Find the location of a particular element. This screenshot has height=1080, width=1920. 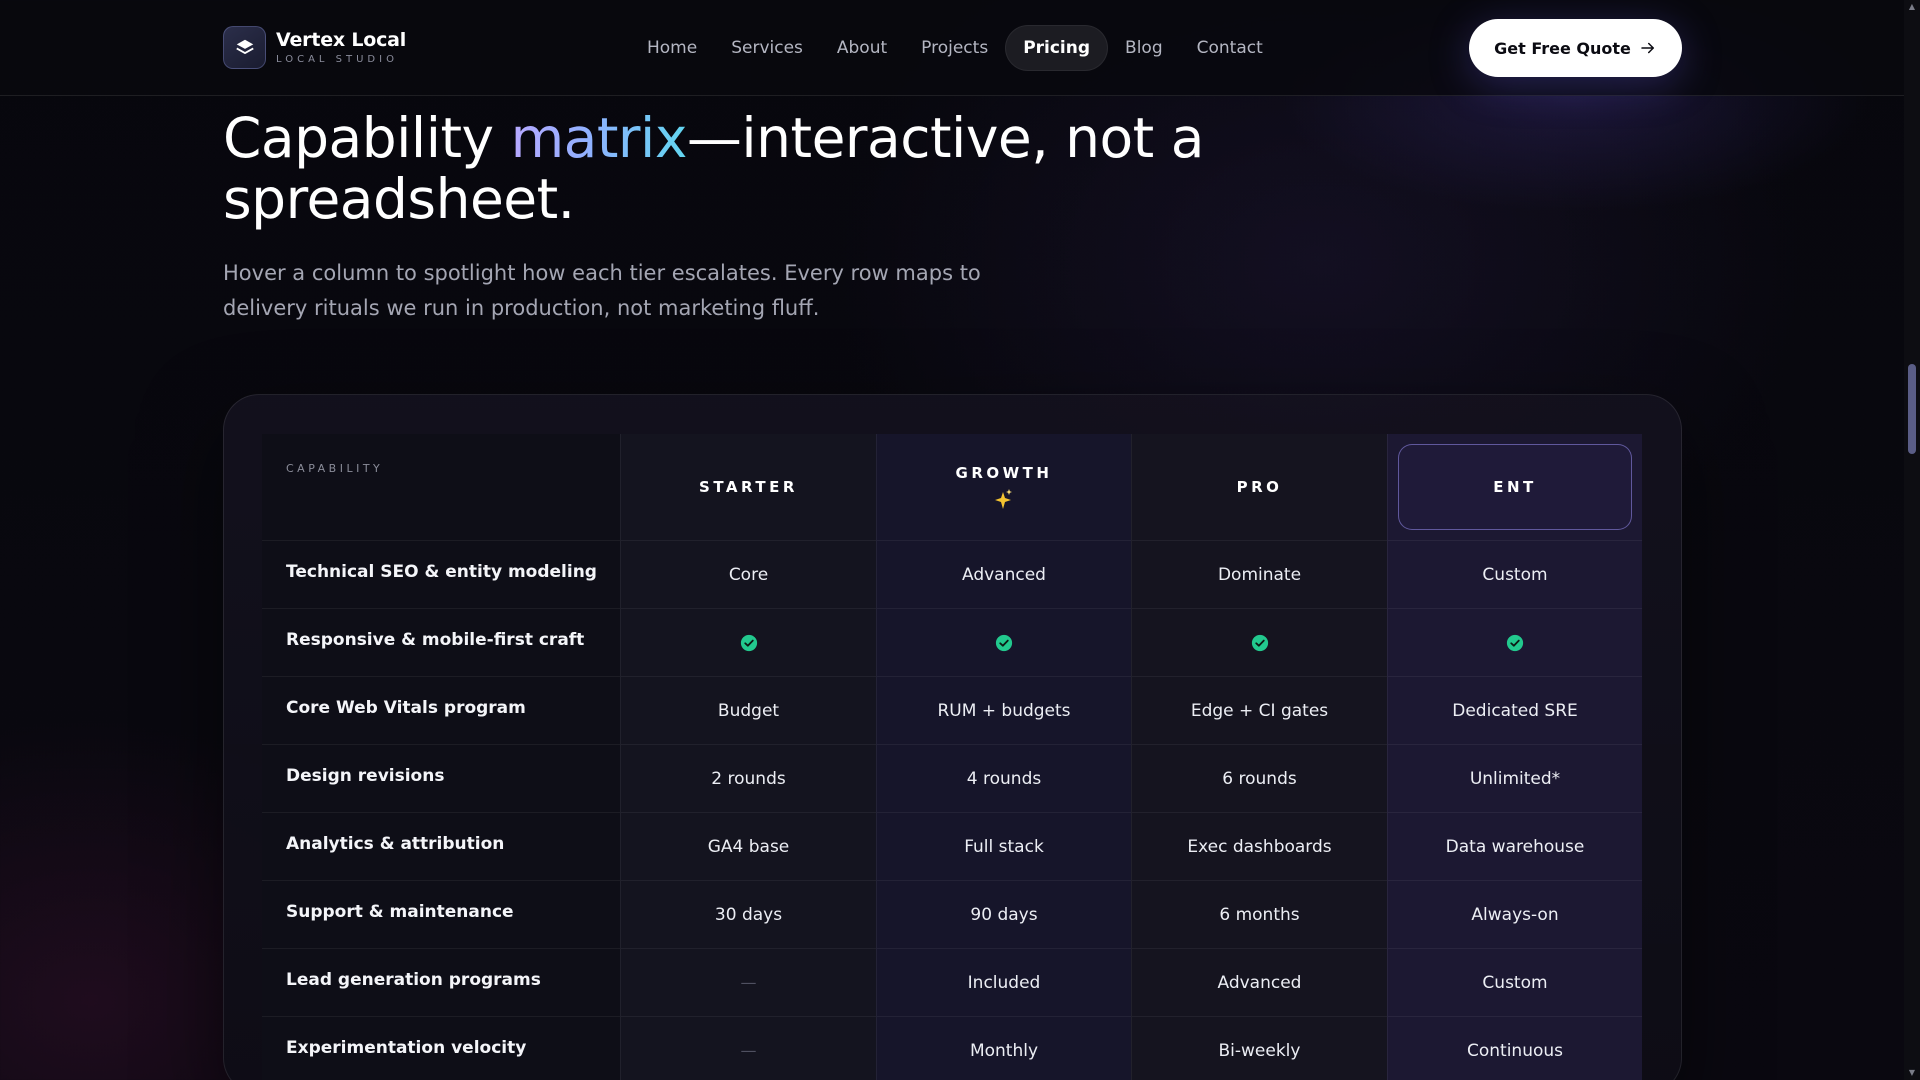

matrix-cell-value: Core is located at coordinates (748, 574).